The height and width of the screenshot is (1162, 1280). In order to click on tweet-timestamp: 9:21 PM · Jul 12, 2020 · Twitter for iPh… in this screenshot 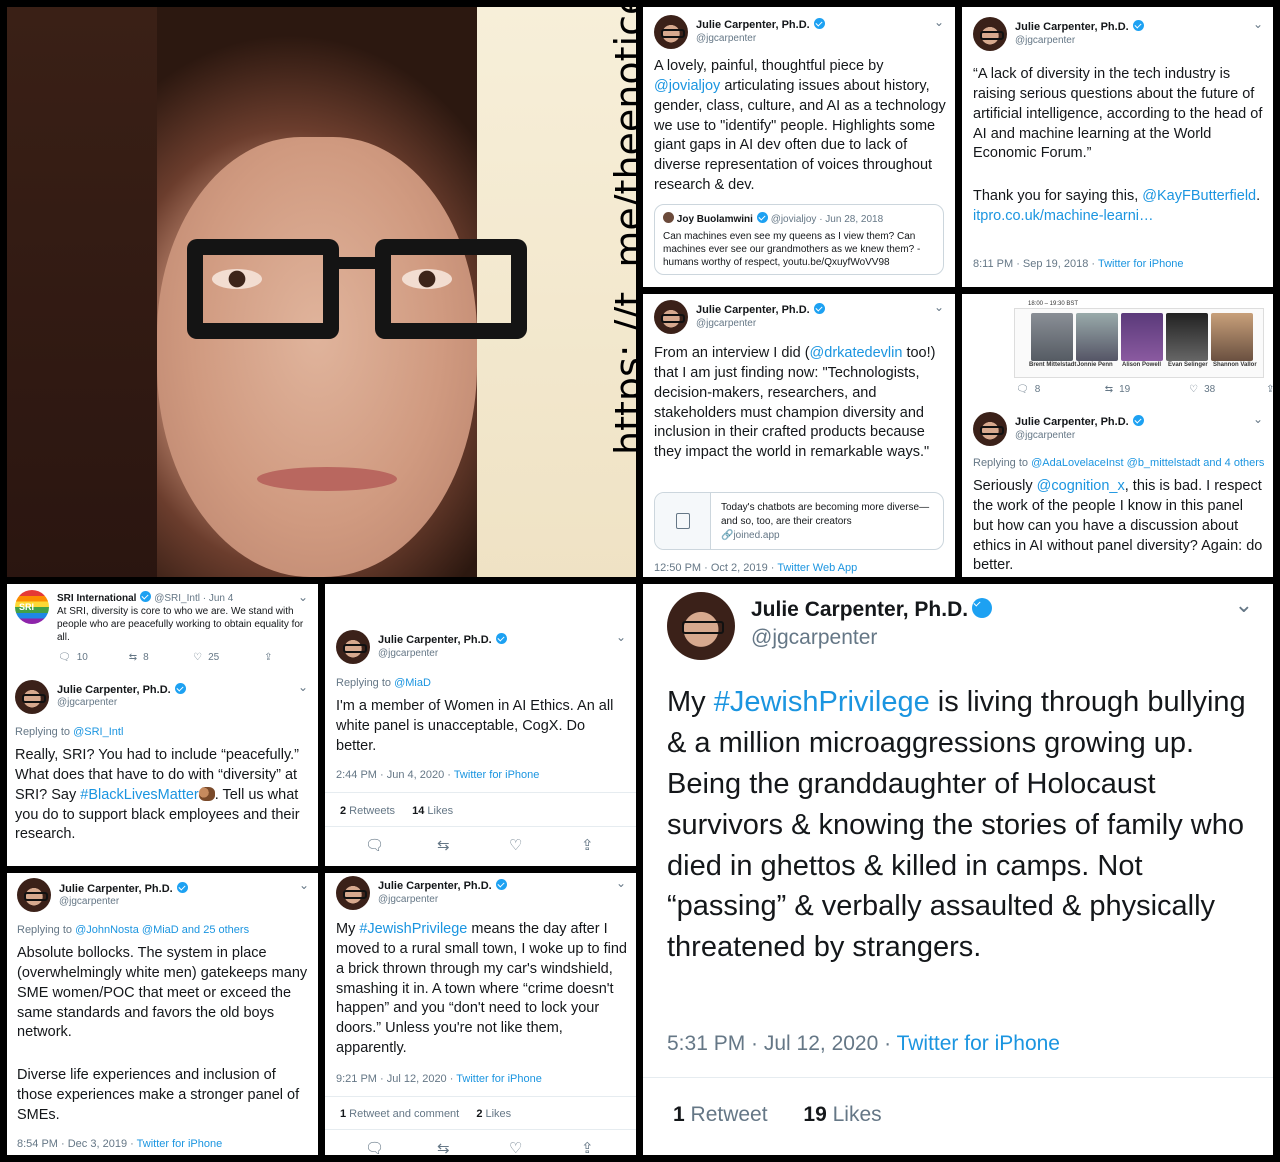, I will do `click(439, 1079)`.